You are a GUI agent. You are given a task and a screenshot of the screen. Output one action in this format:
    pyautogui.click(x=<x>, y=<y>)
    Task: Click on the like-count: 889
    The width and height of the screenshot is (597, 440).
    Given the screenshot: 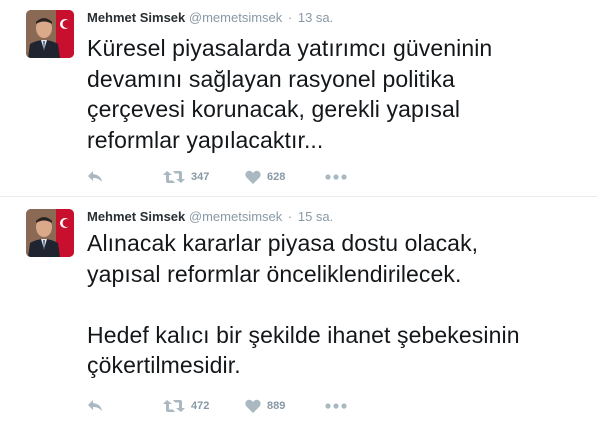 What is the action you would take?
    pyautogui.click(x=276, y=406)
    